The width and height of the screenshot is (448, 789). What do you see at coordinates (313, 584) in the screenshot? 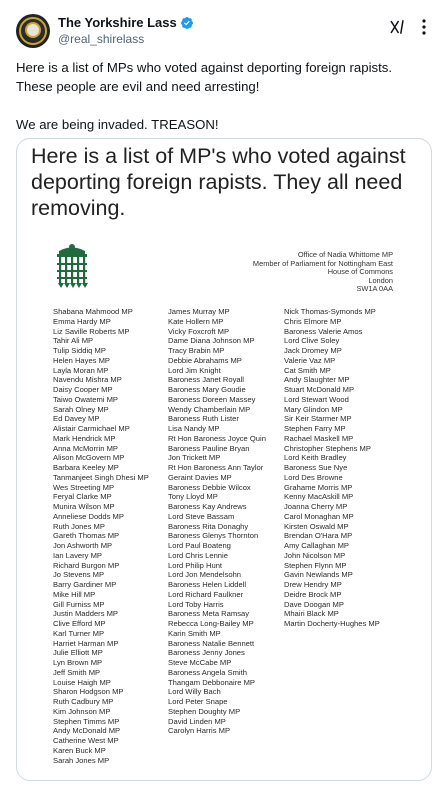
I see `mp-name: Drew Hendry MP` at bounding box center [313, 584].